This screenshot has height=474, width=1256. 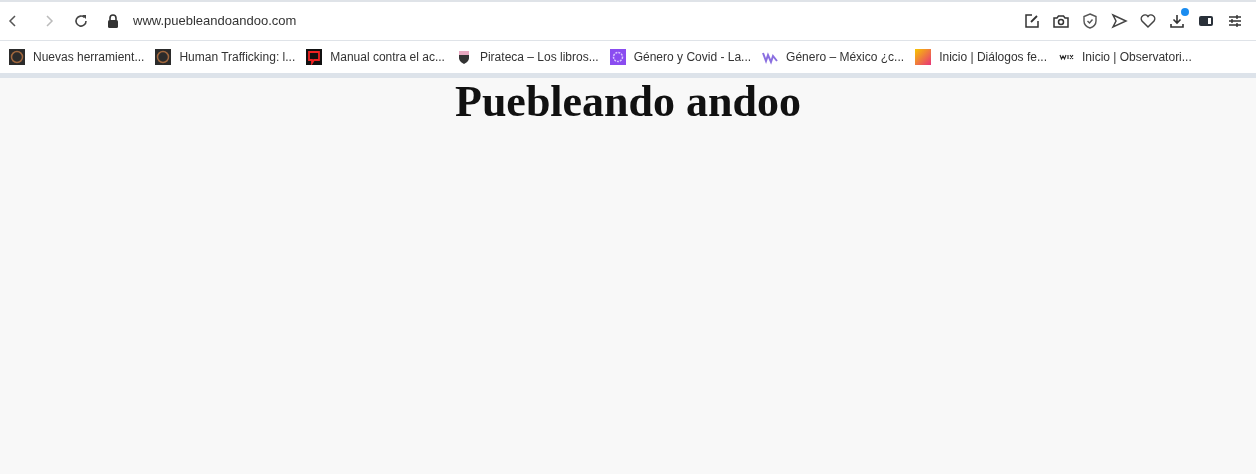 What do you see at coordinates (1090, 21) in the screenshot?
I see `shield-check-icon` at bounding box center [1090, 21].